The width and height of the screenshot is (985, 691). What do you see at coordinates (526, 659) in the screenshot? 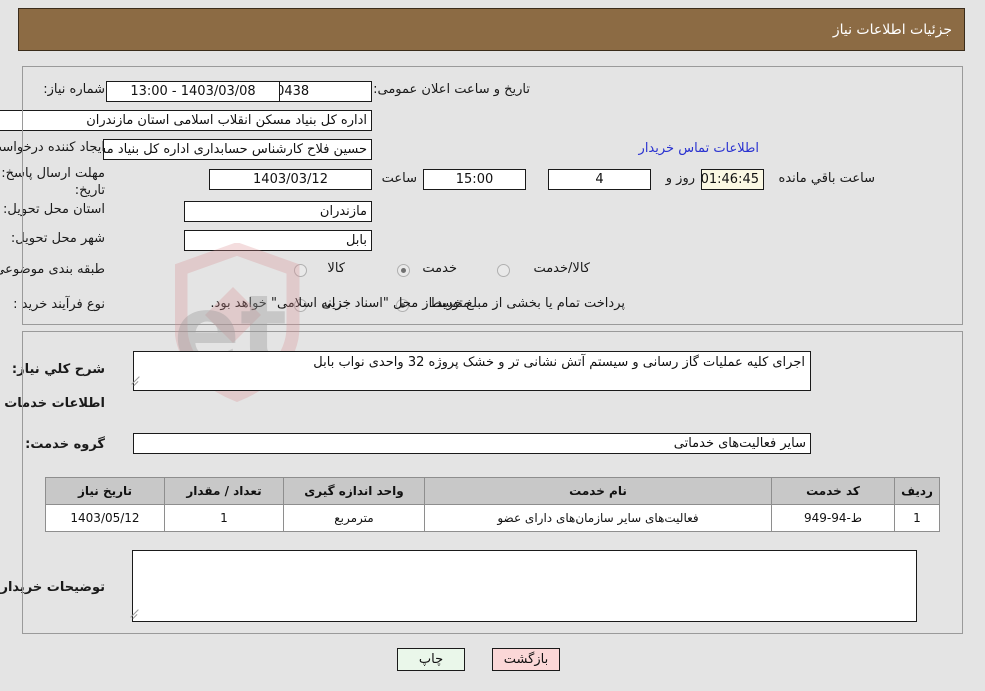
I see `back-button: بازگشت` at bounding box center [526, 659].